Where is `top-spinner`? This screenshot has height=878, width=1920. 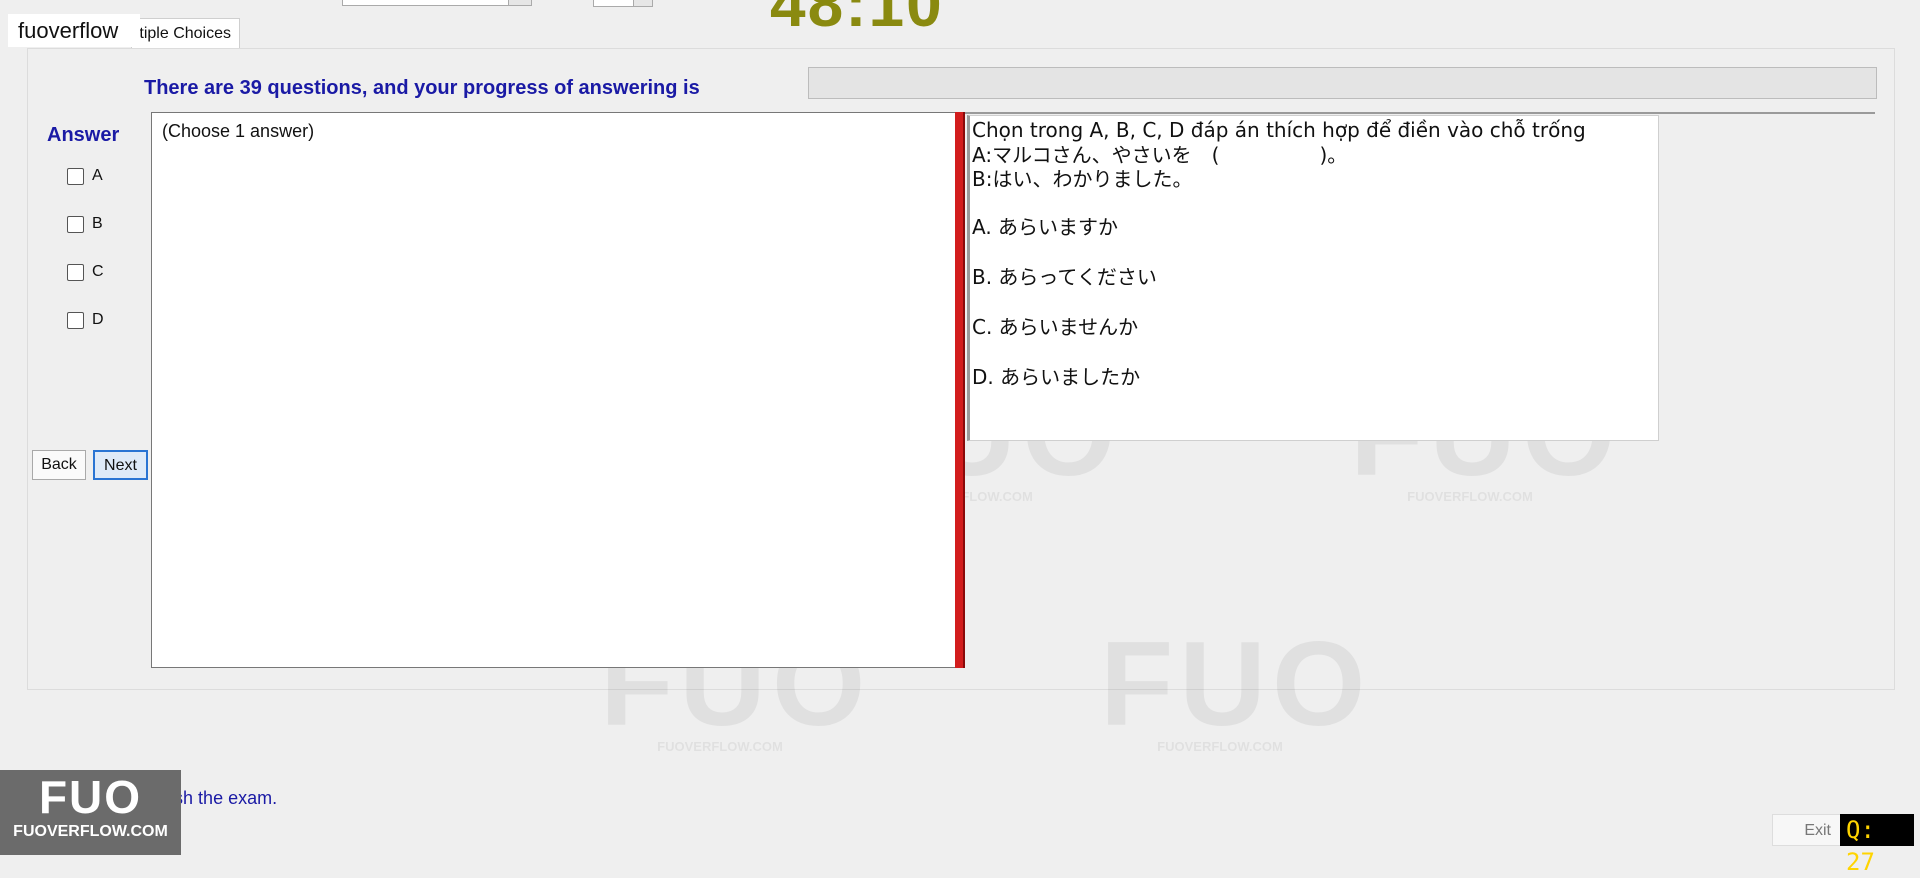 top-spinner is located at coordinates (623, 3).